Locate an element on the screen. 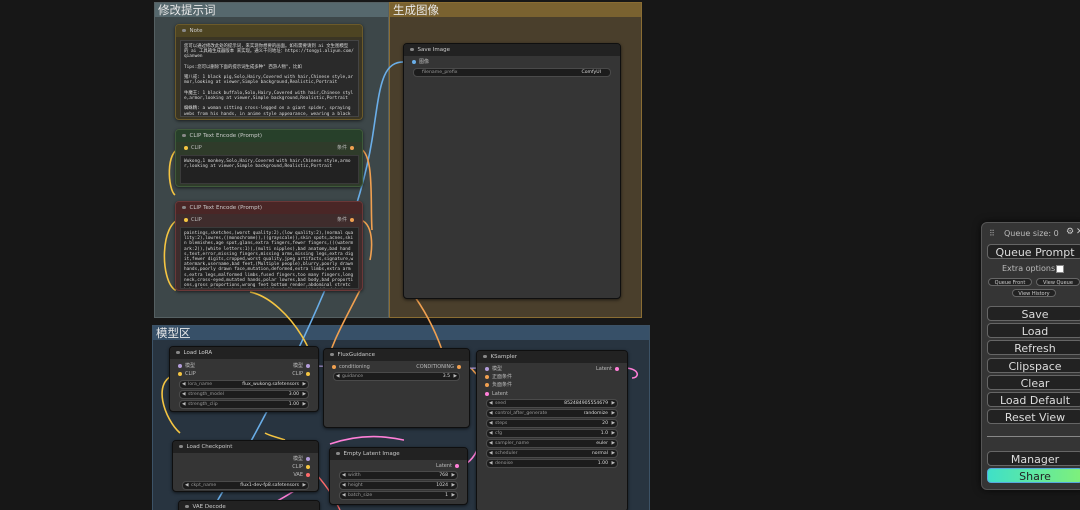 The height and width of the screenshot is (510, 1080). control-after-generate-select: ◀ control_after_generate randomize ▶ is located at coordinates (552, 413).